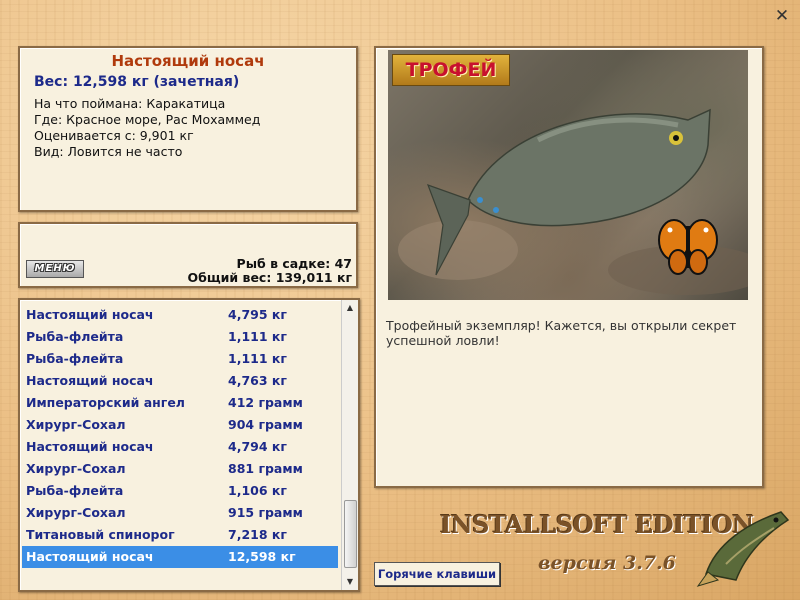 This screenshot has width=800, height=600. What do you see at coordinates (180, 381) in the screenshot?
I see `catch-row: Настоящий носач 4,763 кг` at bounding box center [180, 381].